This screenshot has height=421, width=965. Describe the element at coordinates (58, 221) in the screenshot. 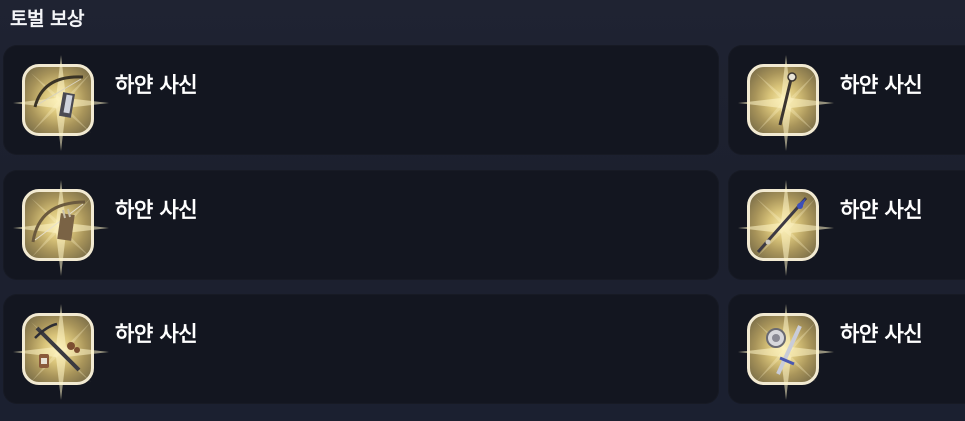

I see `longbow-arrows-icon` at that location.